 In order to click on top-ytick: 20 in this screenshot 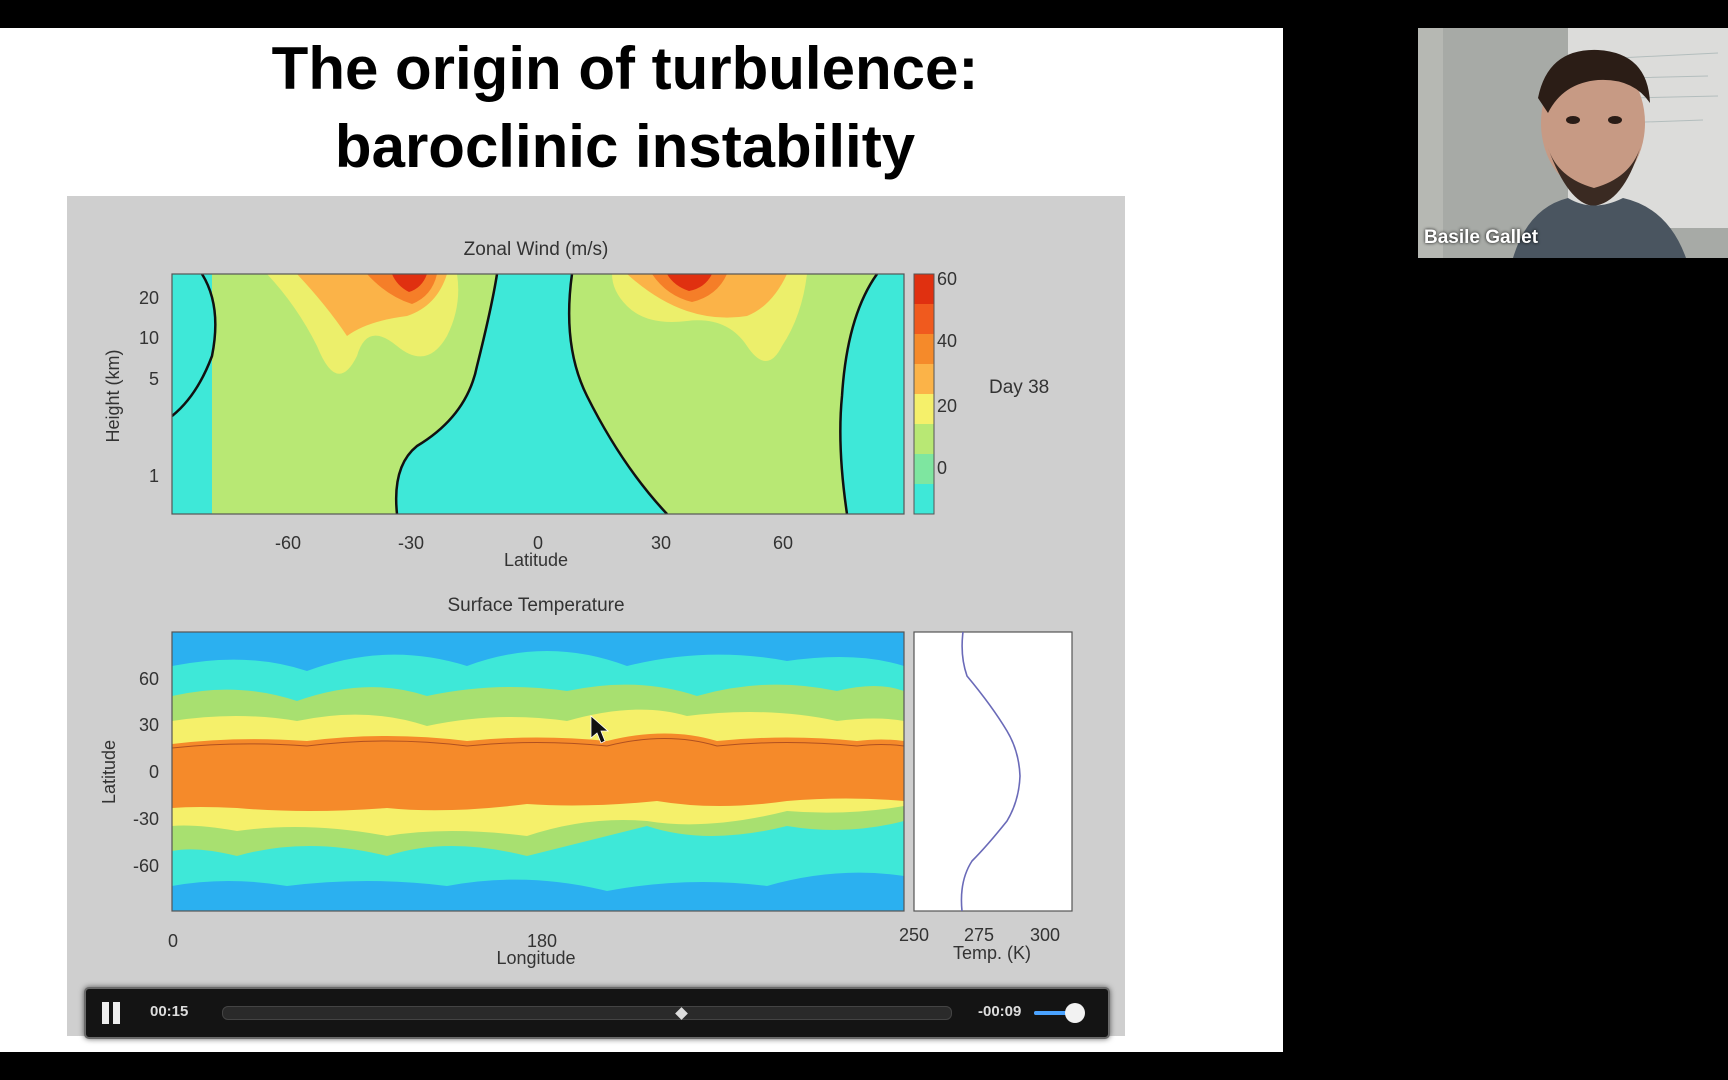, I will do `click(149, 298)`.